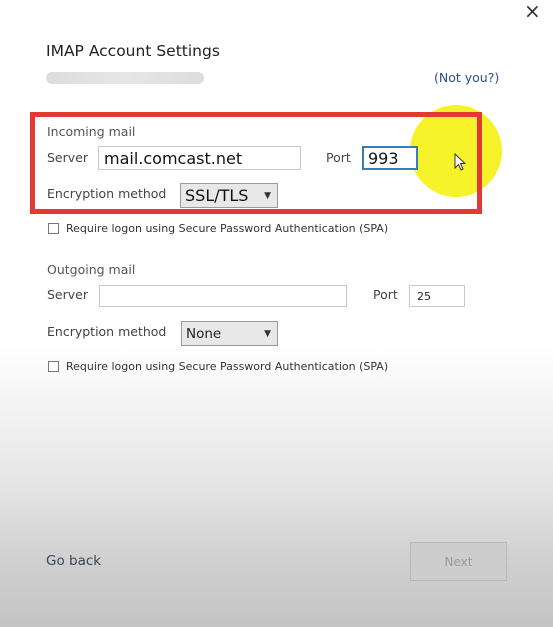 This screenshot has width=553, height=627. I want to click on incoming-mail-label: Incoming mail, so click(91, 131).